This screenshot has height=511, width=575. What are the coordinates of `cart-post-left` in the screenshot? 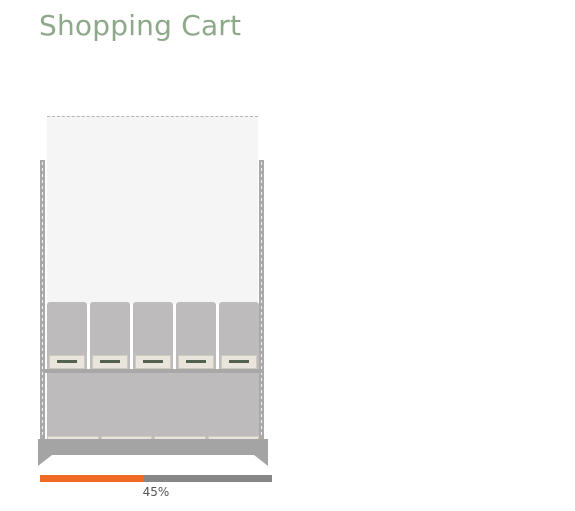 It's located at (42, 300).